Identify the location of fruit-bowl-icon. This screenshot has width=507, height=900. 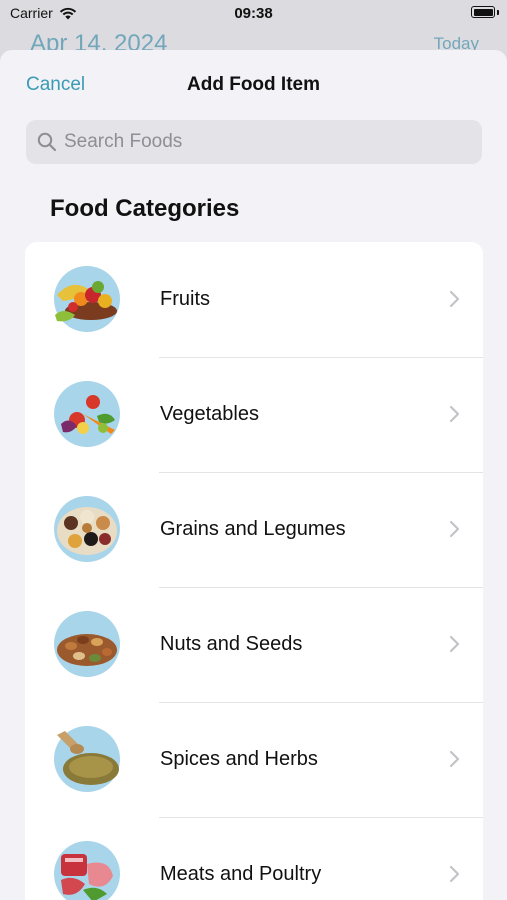
(87, 299).